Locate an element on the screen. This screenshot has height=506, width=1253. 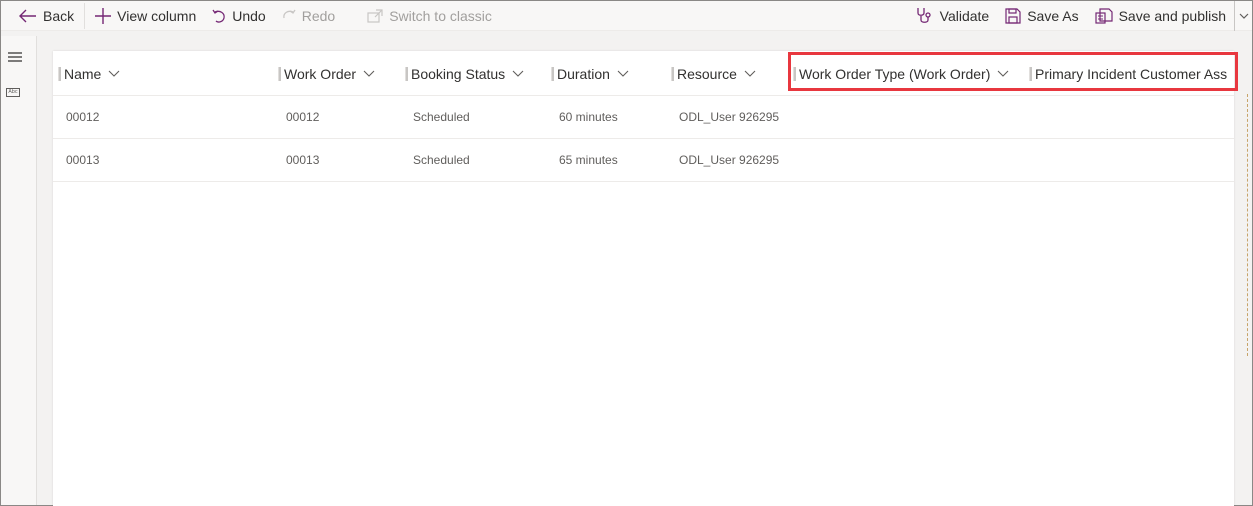
cell-work-order: 00013 is located at coordinates (303, 160).